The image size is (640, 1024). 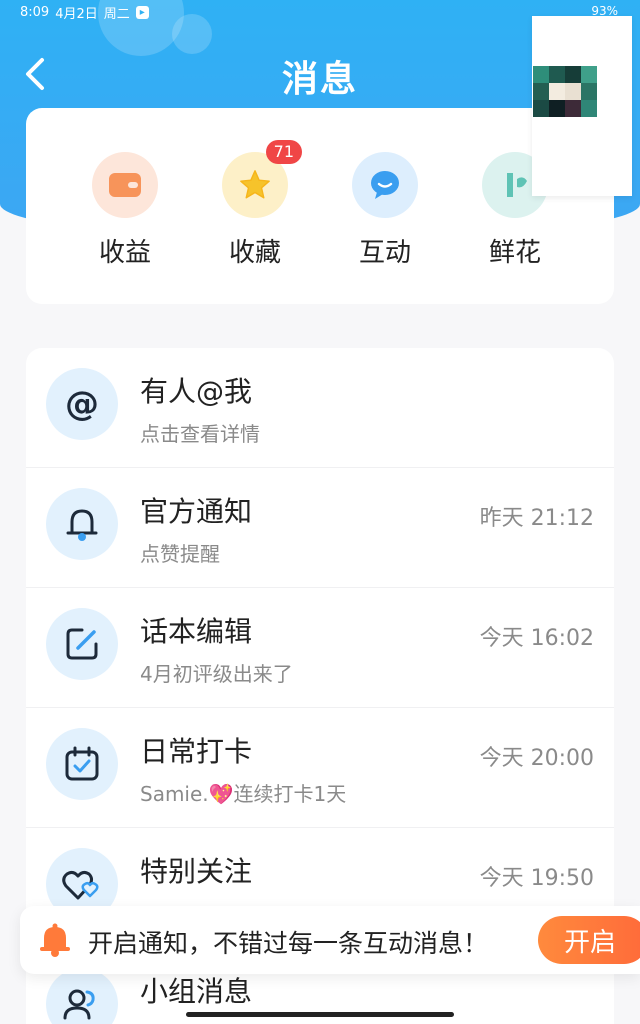 What do you see at coordinates (82, 996) in the screenshot?
I see `group-icon` at bounding box center [82, 996].